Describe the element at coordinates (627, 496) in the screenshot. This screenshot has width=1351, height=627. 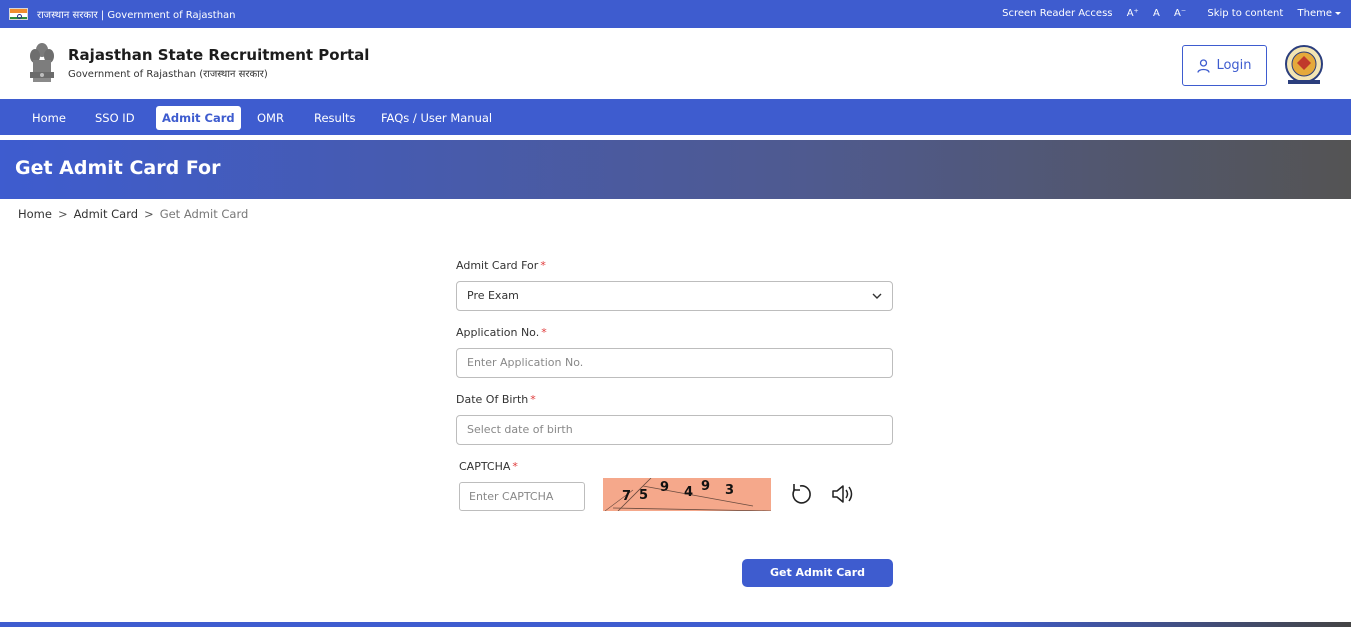
I see `captcha-char: 7` at that location.